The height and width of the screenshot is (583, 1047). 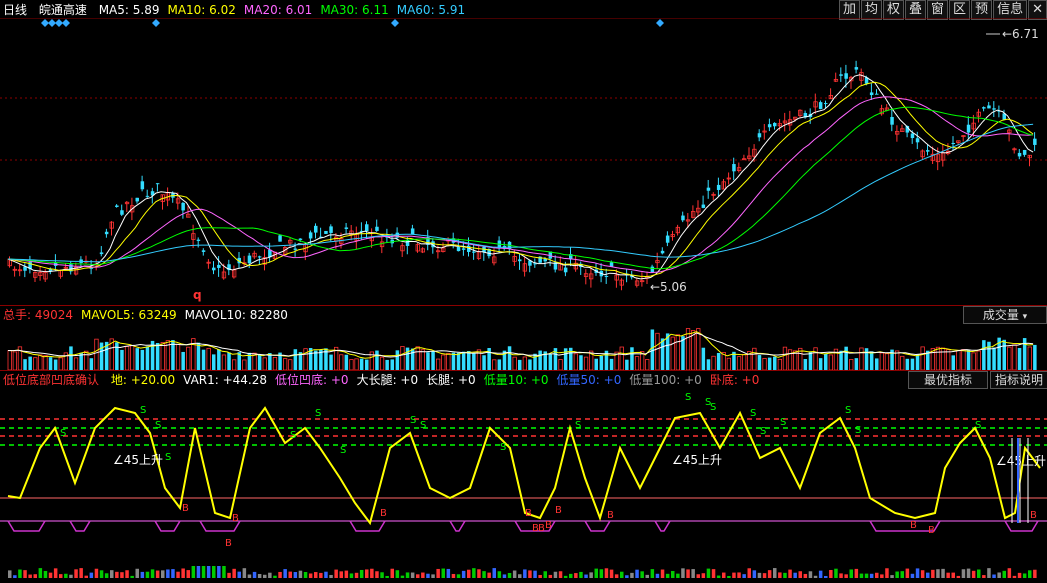 What do you see at coordinates (849, 10) in the screenshot?
I see `toolbar-button-0: 加` at bounding box center [849, 10].